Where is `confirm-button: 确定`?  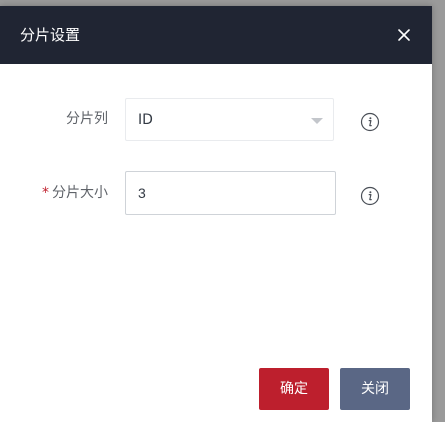 confirm-button: 确定 is located at coordinates (294, 389).